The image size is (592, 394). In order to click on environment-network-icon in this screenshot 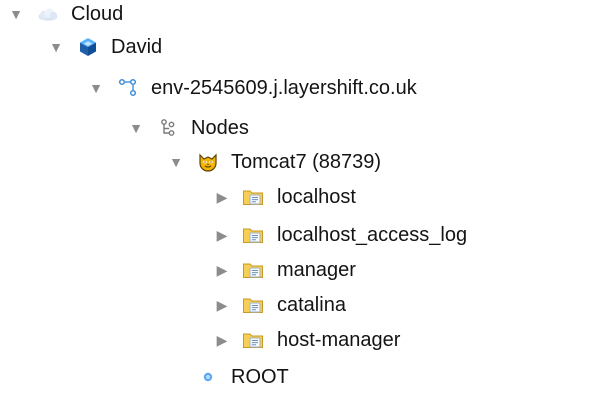, I will do `click(128, 88)`.